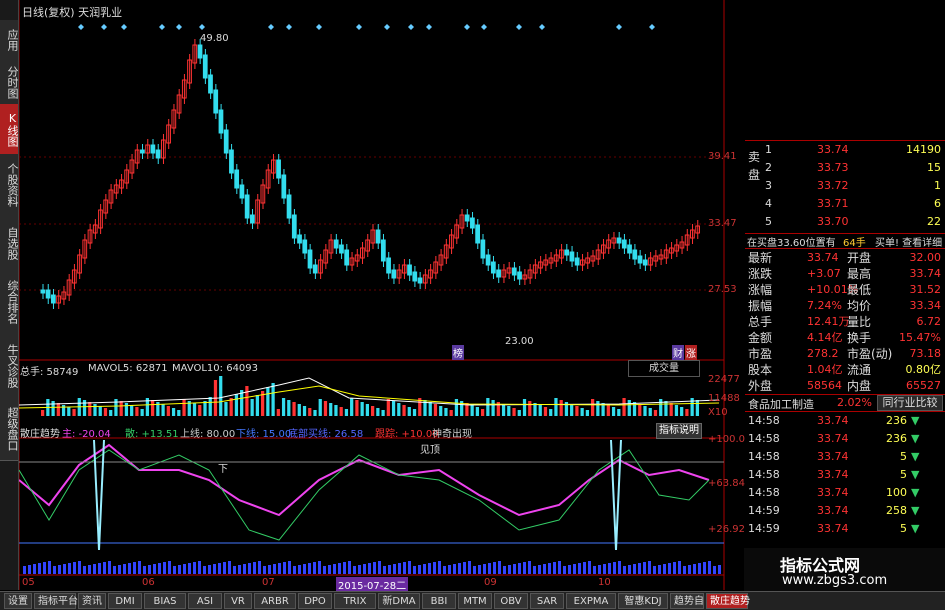  What do you see at coordinates (833, 528) in the screenshot?
I see `tick-price: 33.74` at bounding box center [833, 528].